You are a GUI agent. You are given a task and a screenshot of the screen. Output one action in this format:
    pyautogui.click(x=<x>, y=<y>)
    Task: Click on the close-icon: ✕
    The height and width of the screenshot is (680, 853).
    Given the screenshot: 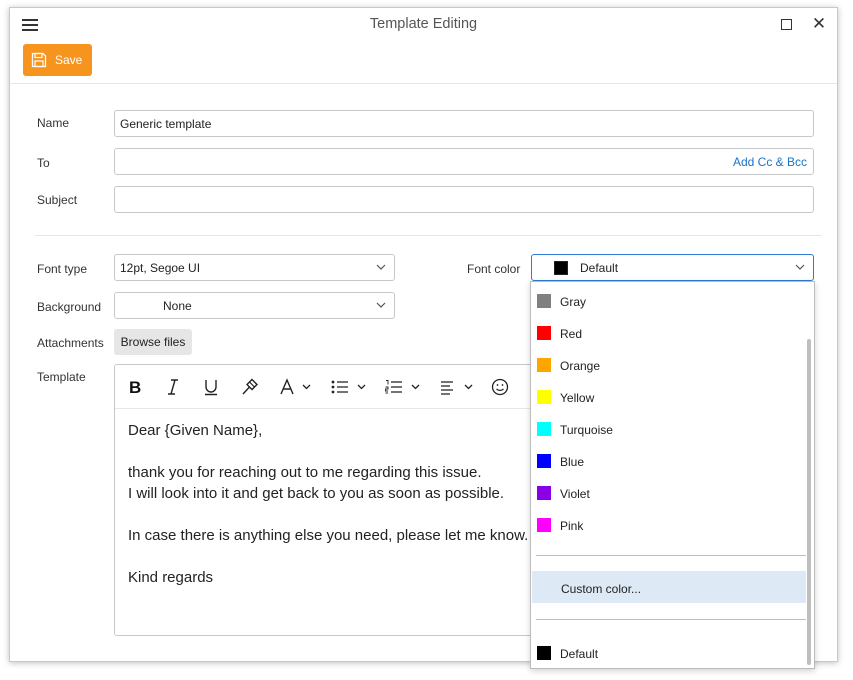 What is the action you would take?
    pyautogui.click(x=819, y=24)
    